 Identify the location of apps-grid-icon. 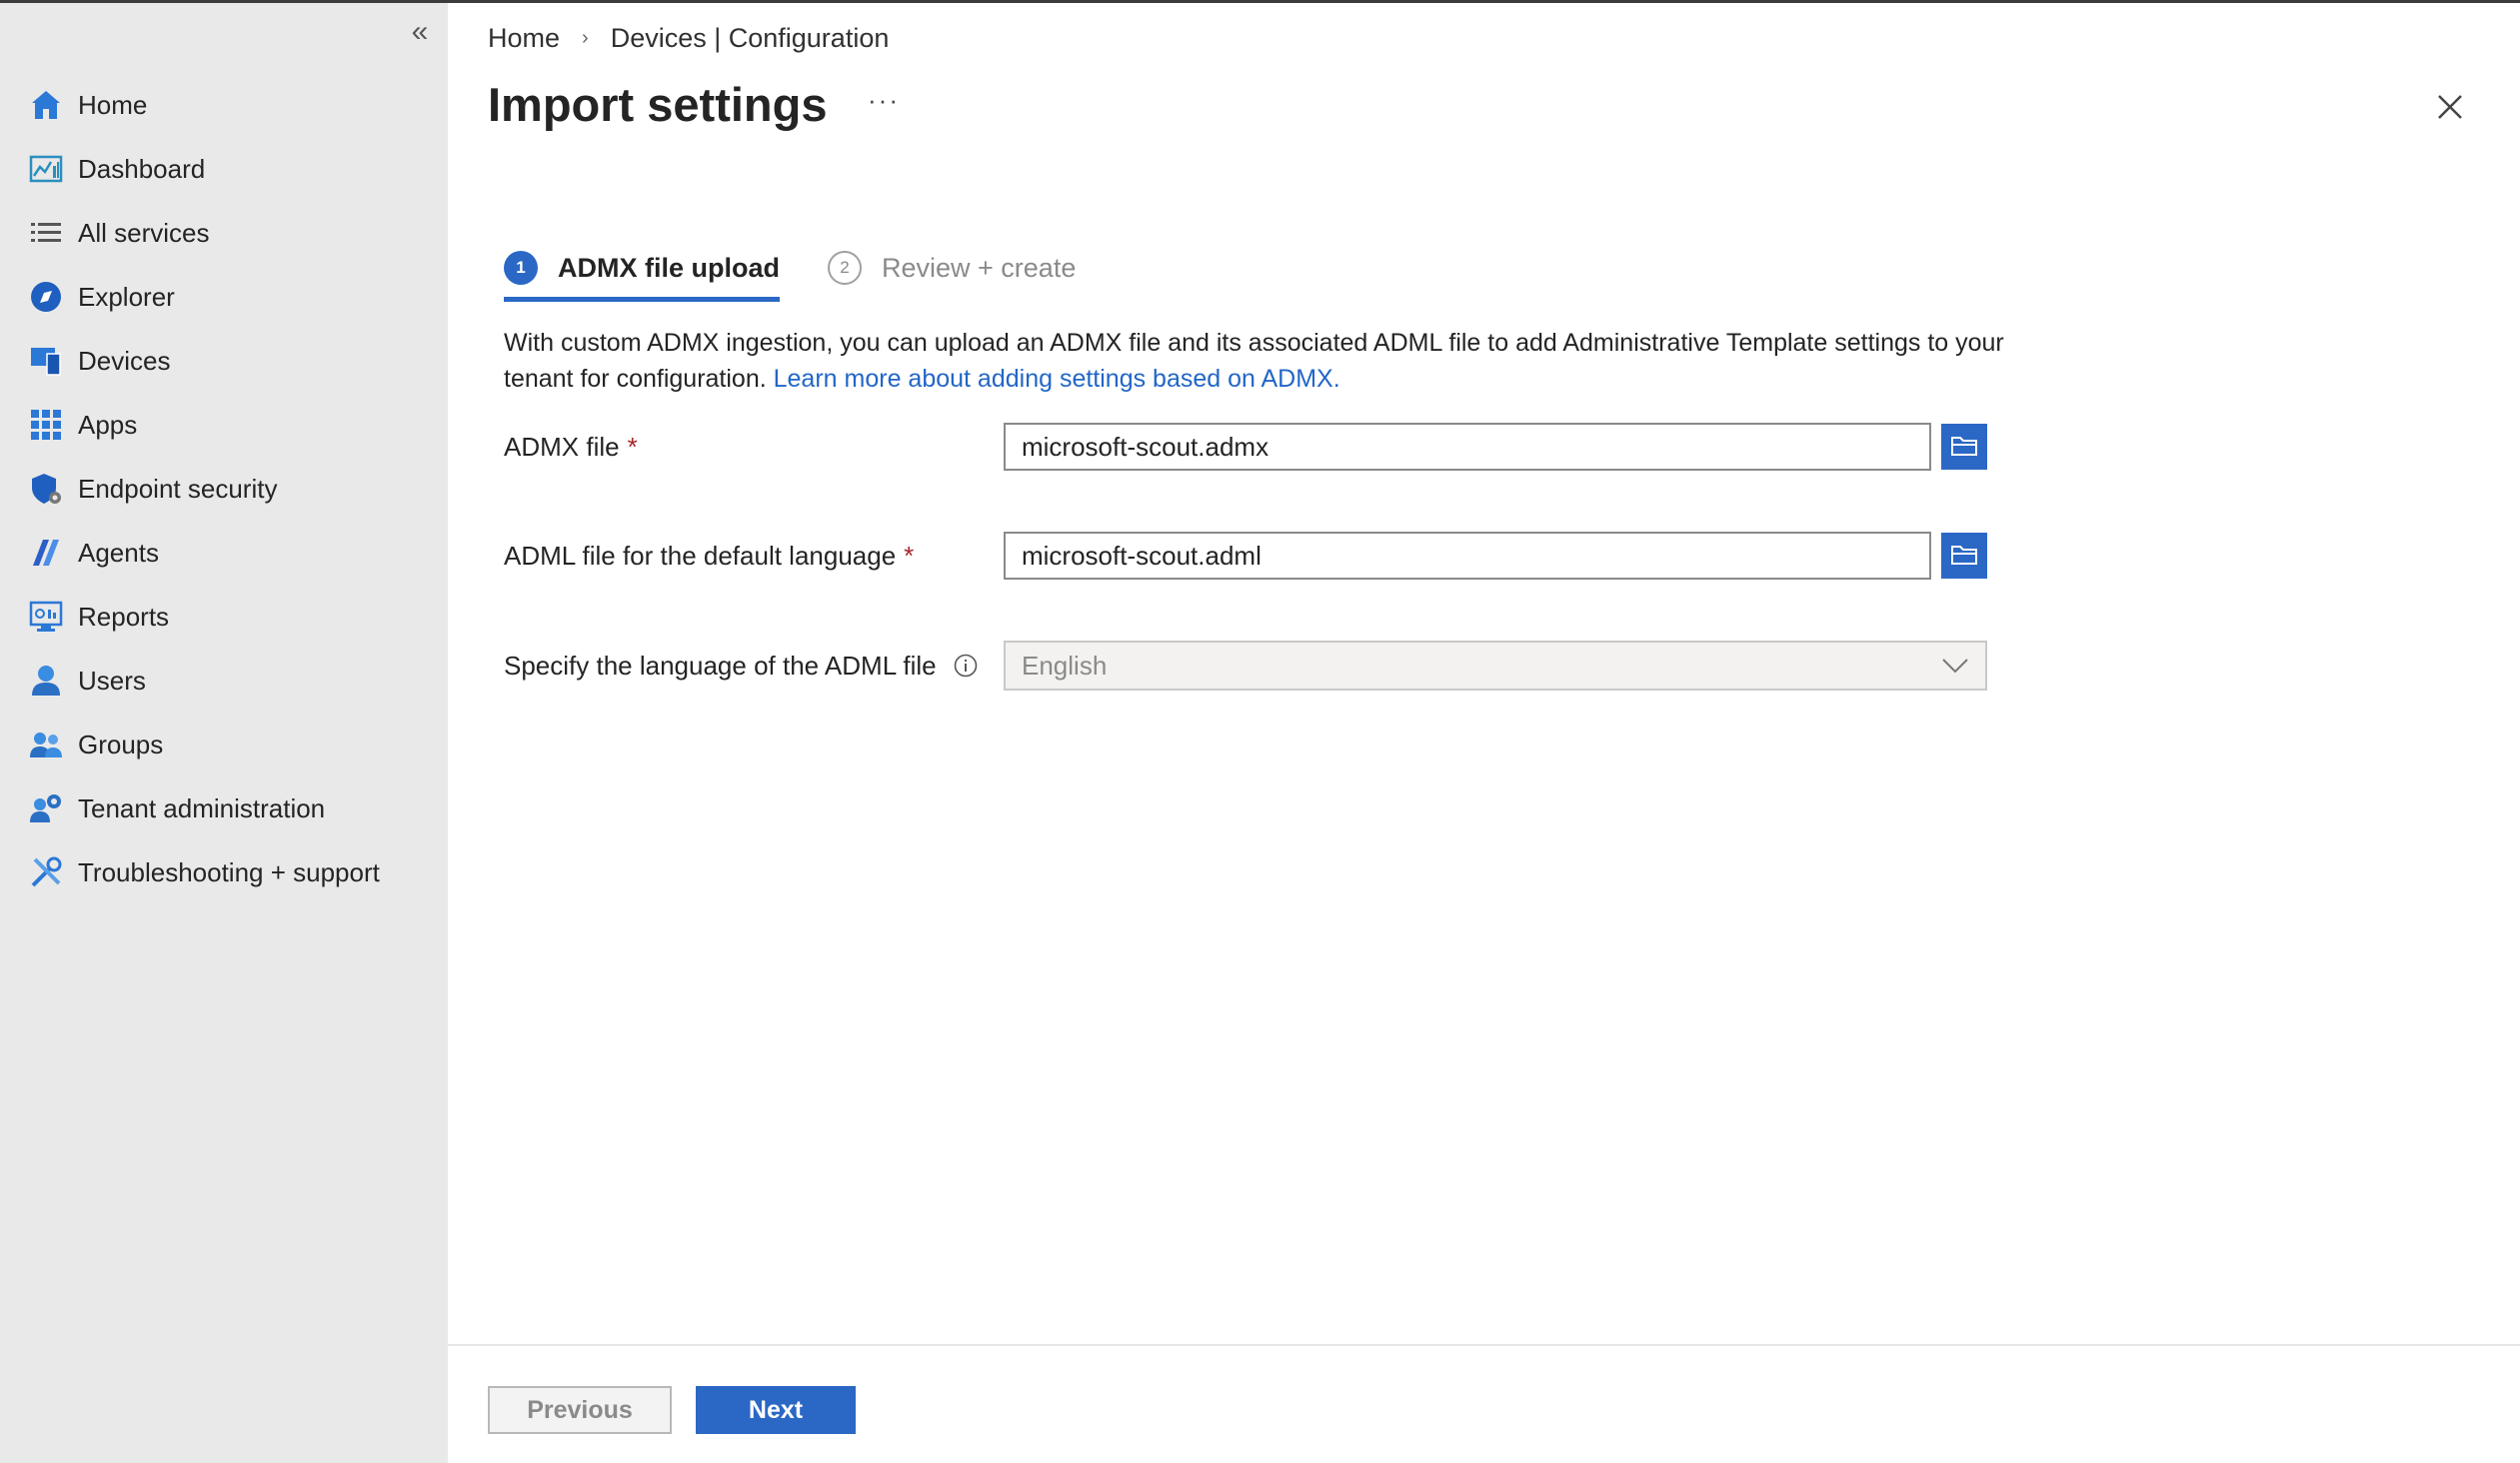
(46, 425).